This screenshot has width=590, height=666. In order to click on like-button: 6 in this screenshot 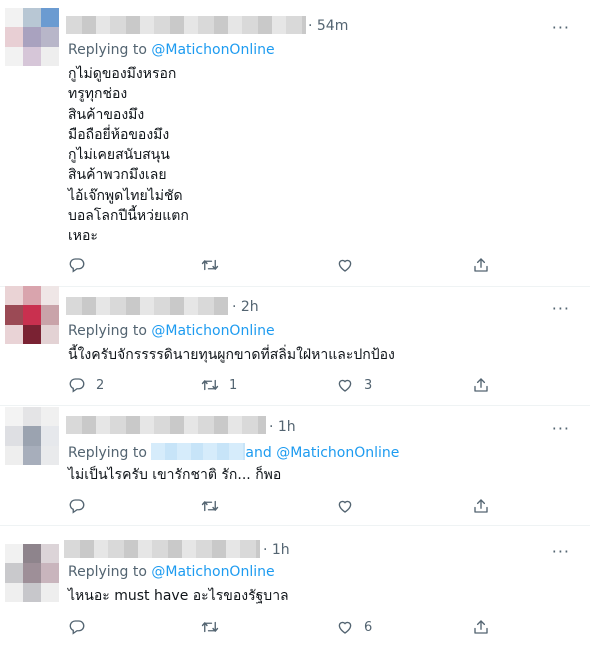, I will do `click(354, 627)`.